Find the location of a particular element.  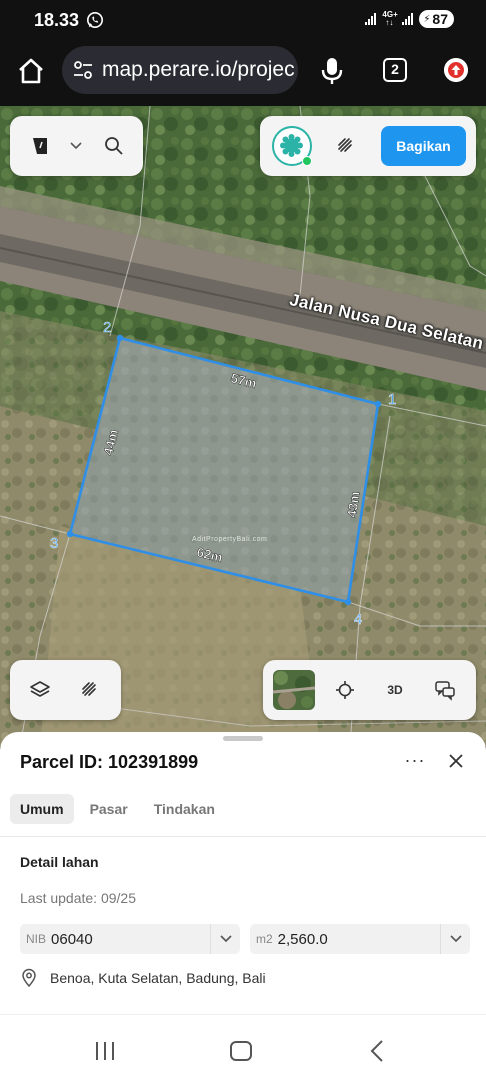

map-actions-panel: Bagikan is located at coordinates (368, 146).